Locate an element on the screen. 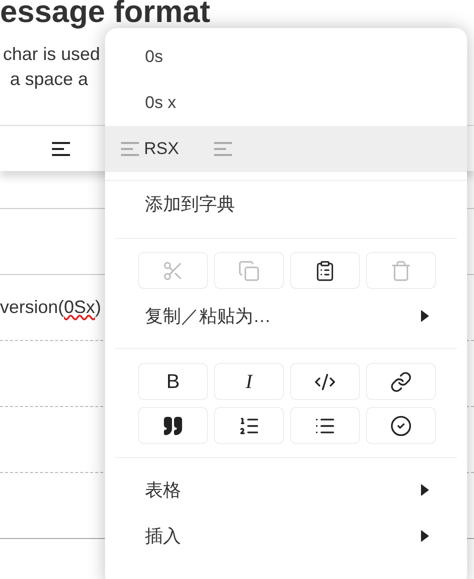  italic-button: I is located at coordinates (249, 381).